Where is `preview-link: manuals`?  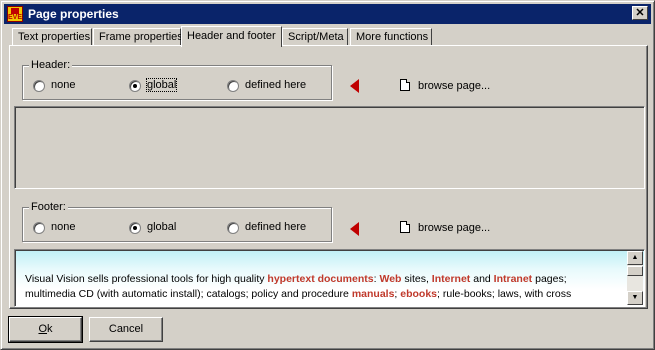
preview-link: manuals is located at coordinates (373, 294).